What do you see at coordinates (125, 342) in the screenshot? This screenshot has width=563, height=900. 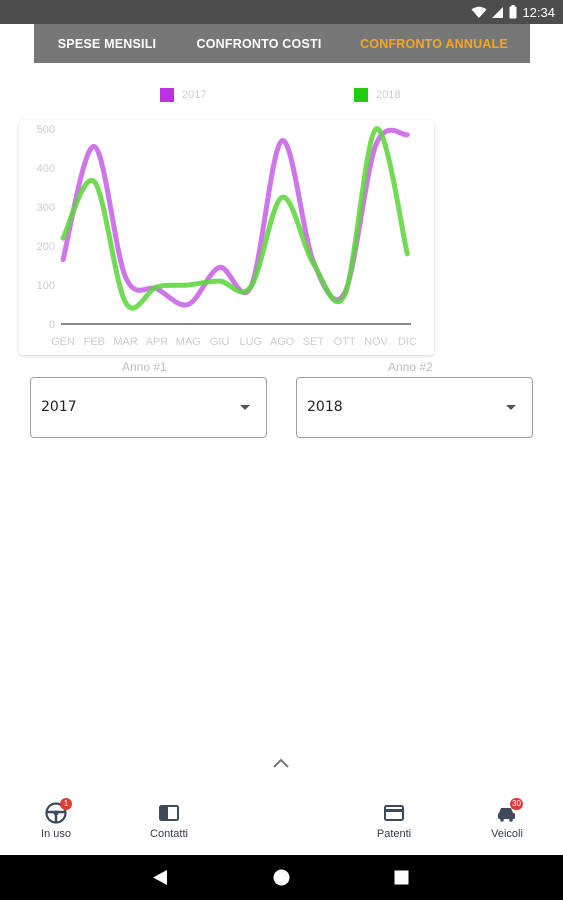 I see `x-tick-label: MAR` at bounding box center [125, 342].